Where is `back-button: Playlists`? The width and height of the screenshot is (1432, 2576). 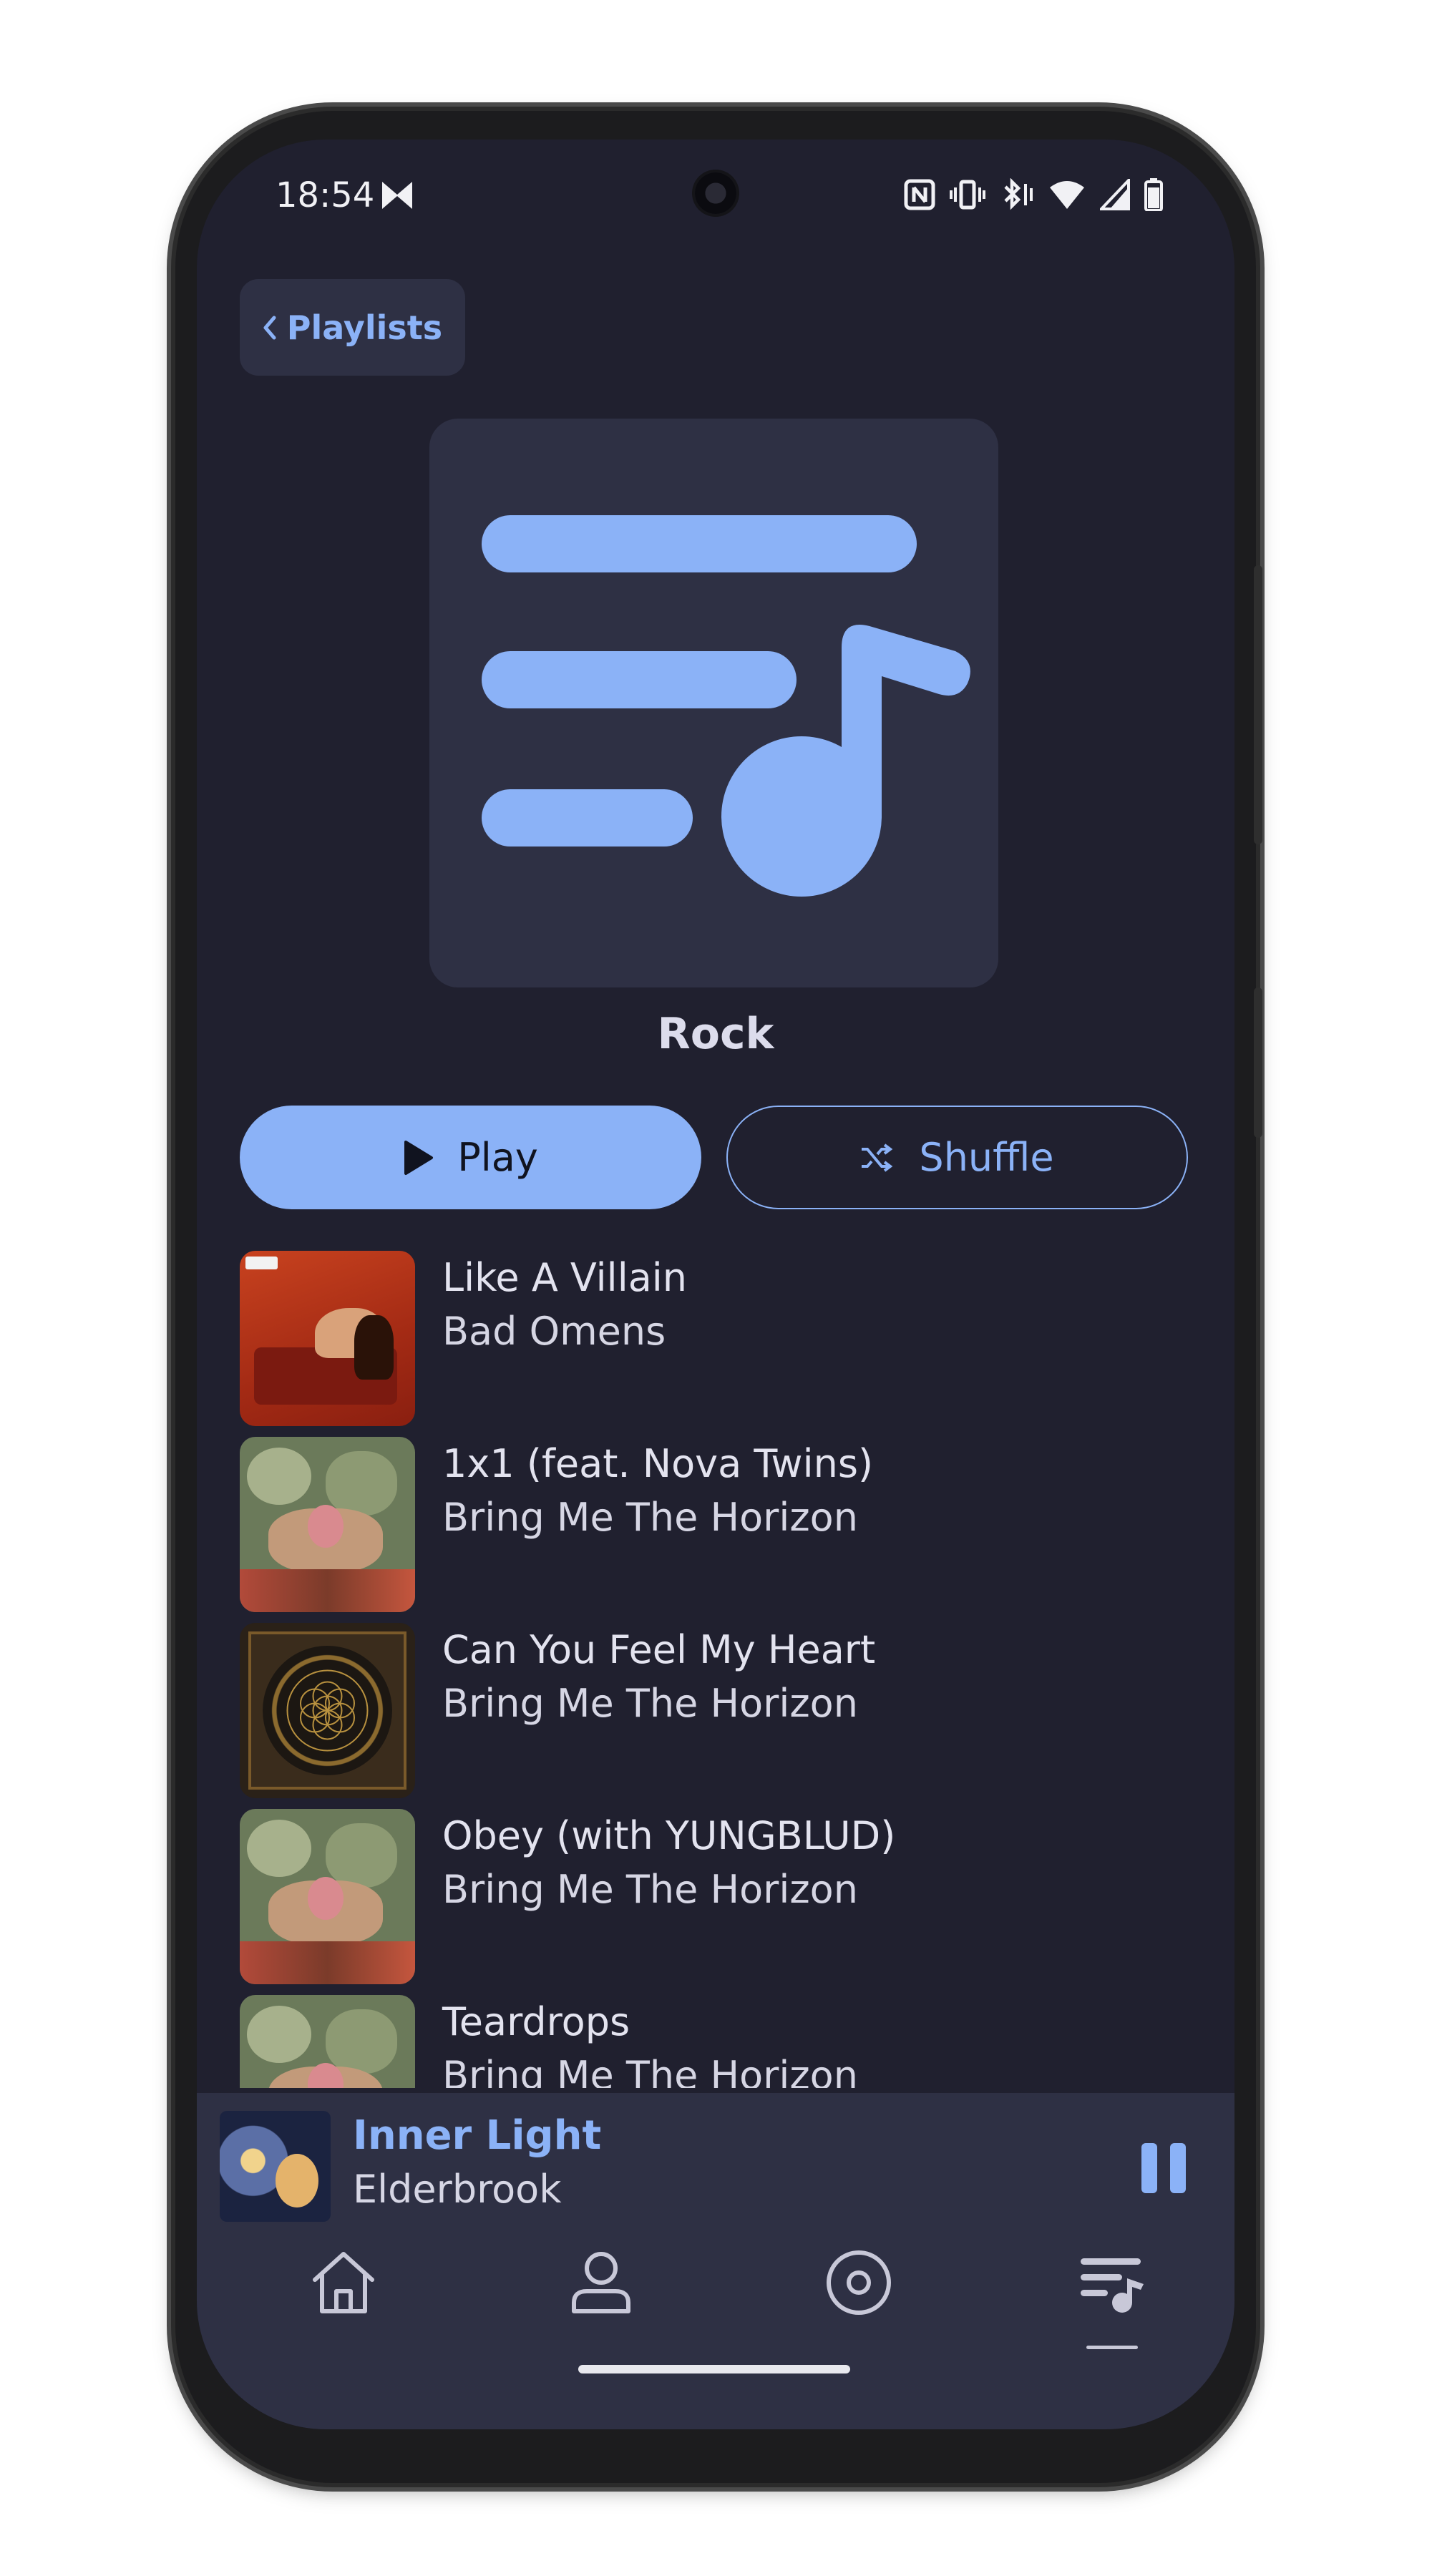 back-button: Playlists is located at coordinates (352, 327).